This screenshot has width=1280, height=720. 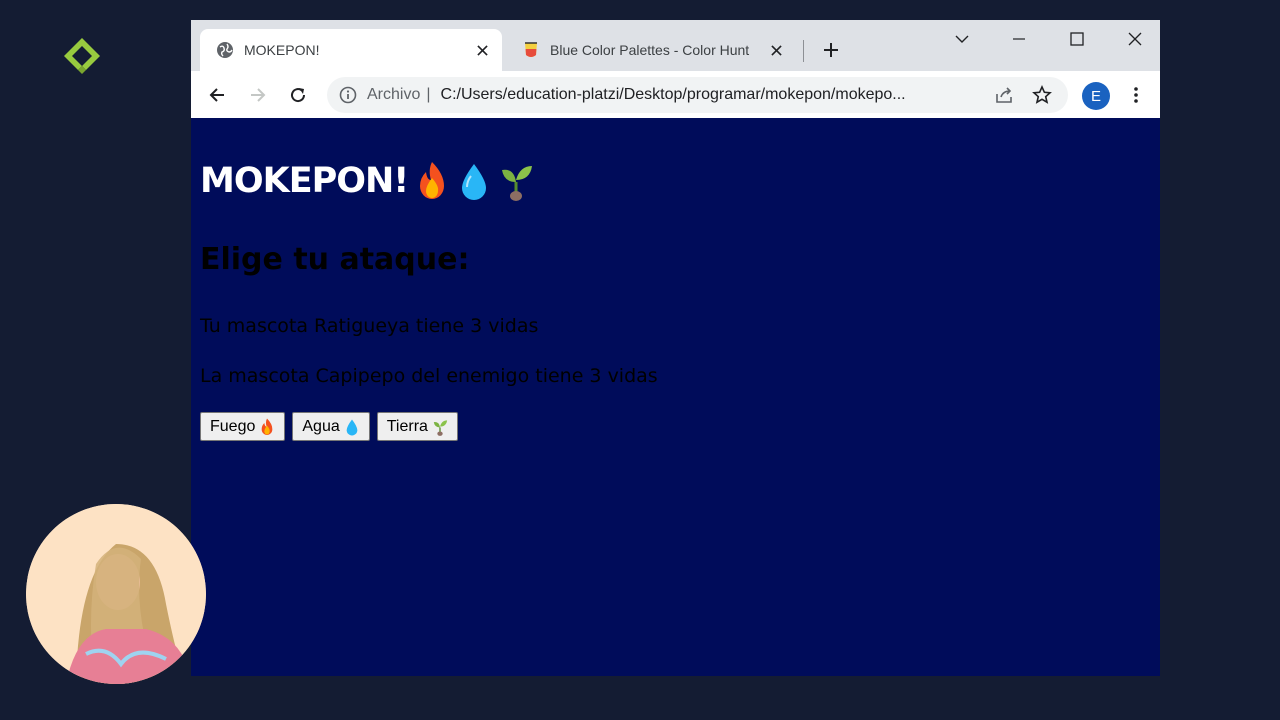 What do you see at coordinates (348, 95) in the screenshot?
I see `info-icon` at bounding box center [348, 95].